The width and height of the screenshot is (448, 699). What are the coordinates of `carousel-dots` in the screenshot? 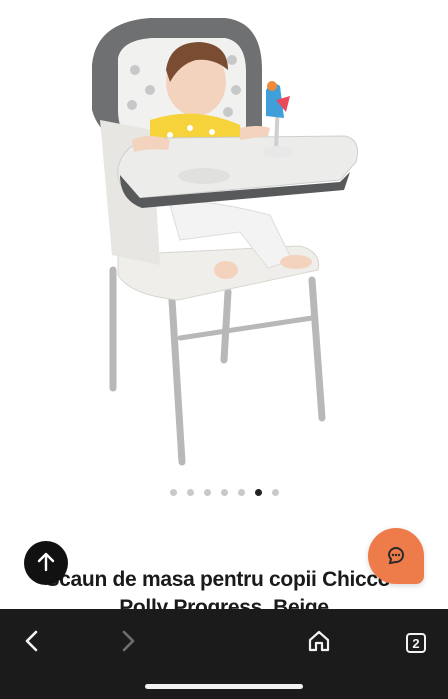 It's located at (224, 492).